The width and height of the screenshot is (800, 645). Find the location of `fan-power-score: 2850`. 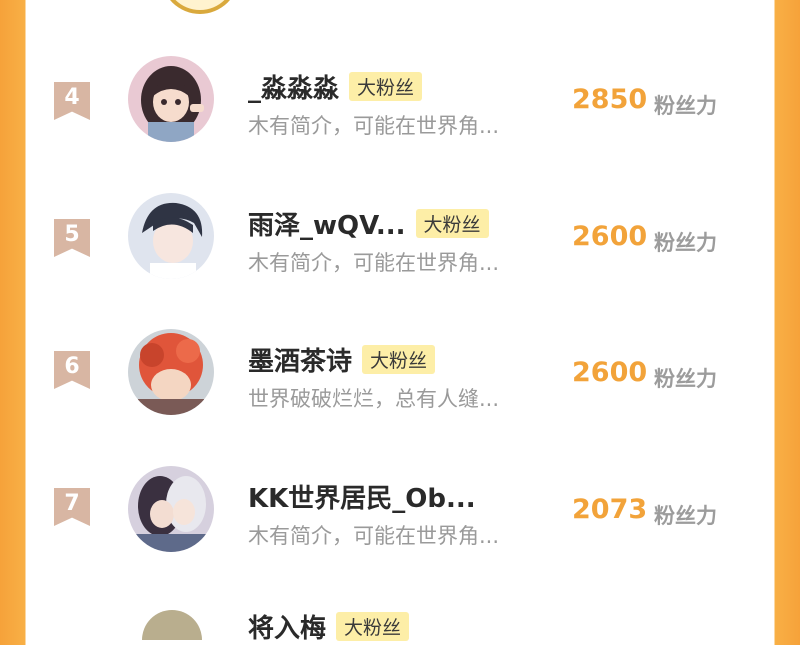

fan-power-score: 2850 is located at coordinates (610, 99).